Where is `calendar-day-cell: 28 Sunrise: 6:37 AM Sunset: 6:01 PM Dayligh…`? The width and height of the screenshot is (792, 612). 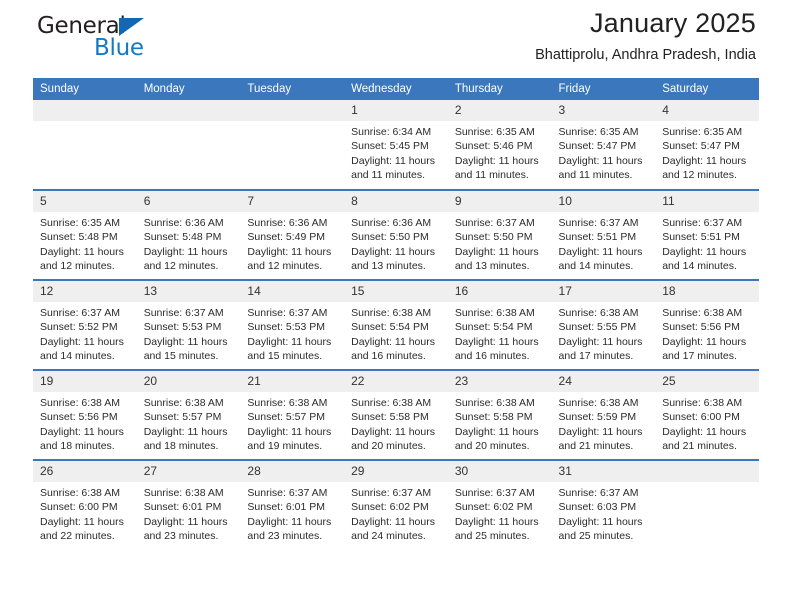
calendar-day-cell: 28 Sunrise: 6:37 AM Sunset: 6:01 PM Dayligh… is located at coordinates (292, 504).